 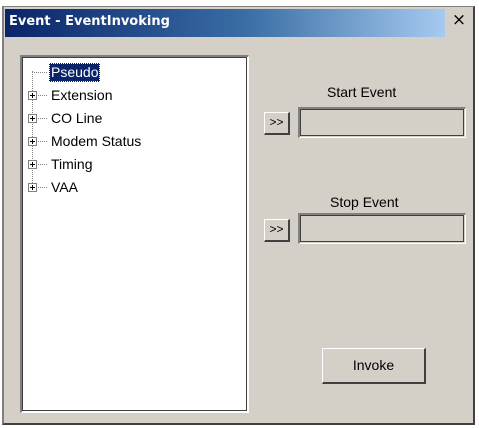 I want to click on tree-item-label: Modem Status, so click(x=96, y=141).